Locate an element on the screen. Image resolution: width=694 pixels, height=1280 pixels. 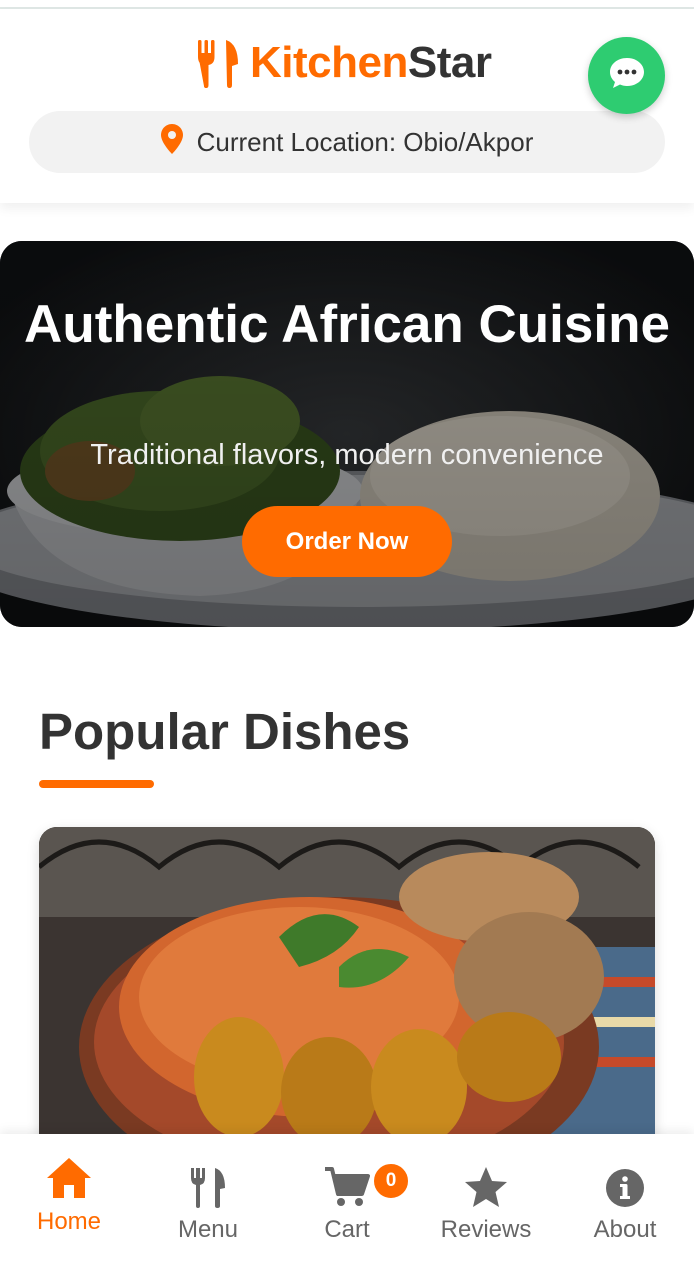
nav-item-menu: Menu is located at coordinates (208, 1207).